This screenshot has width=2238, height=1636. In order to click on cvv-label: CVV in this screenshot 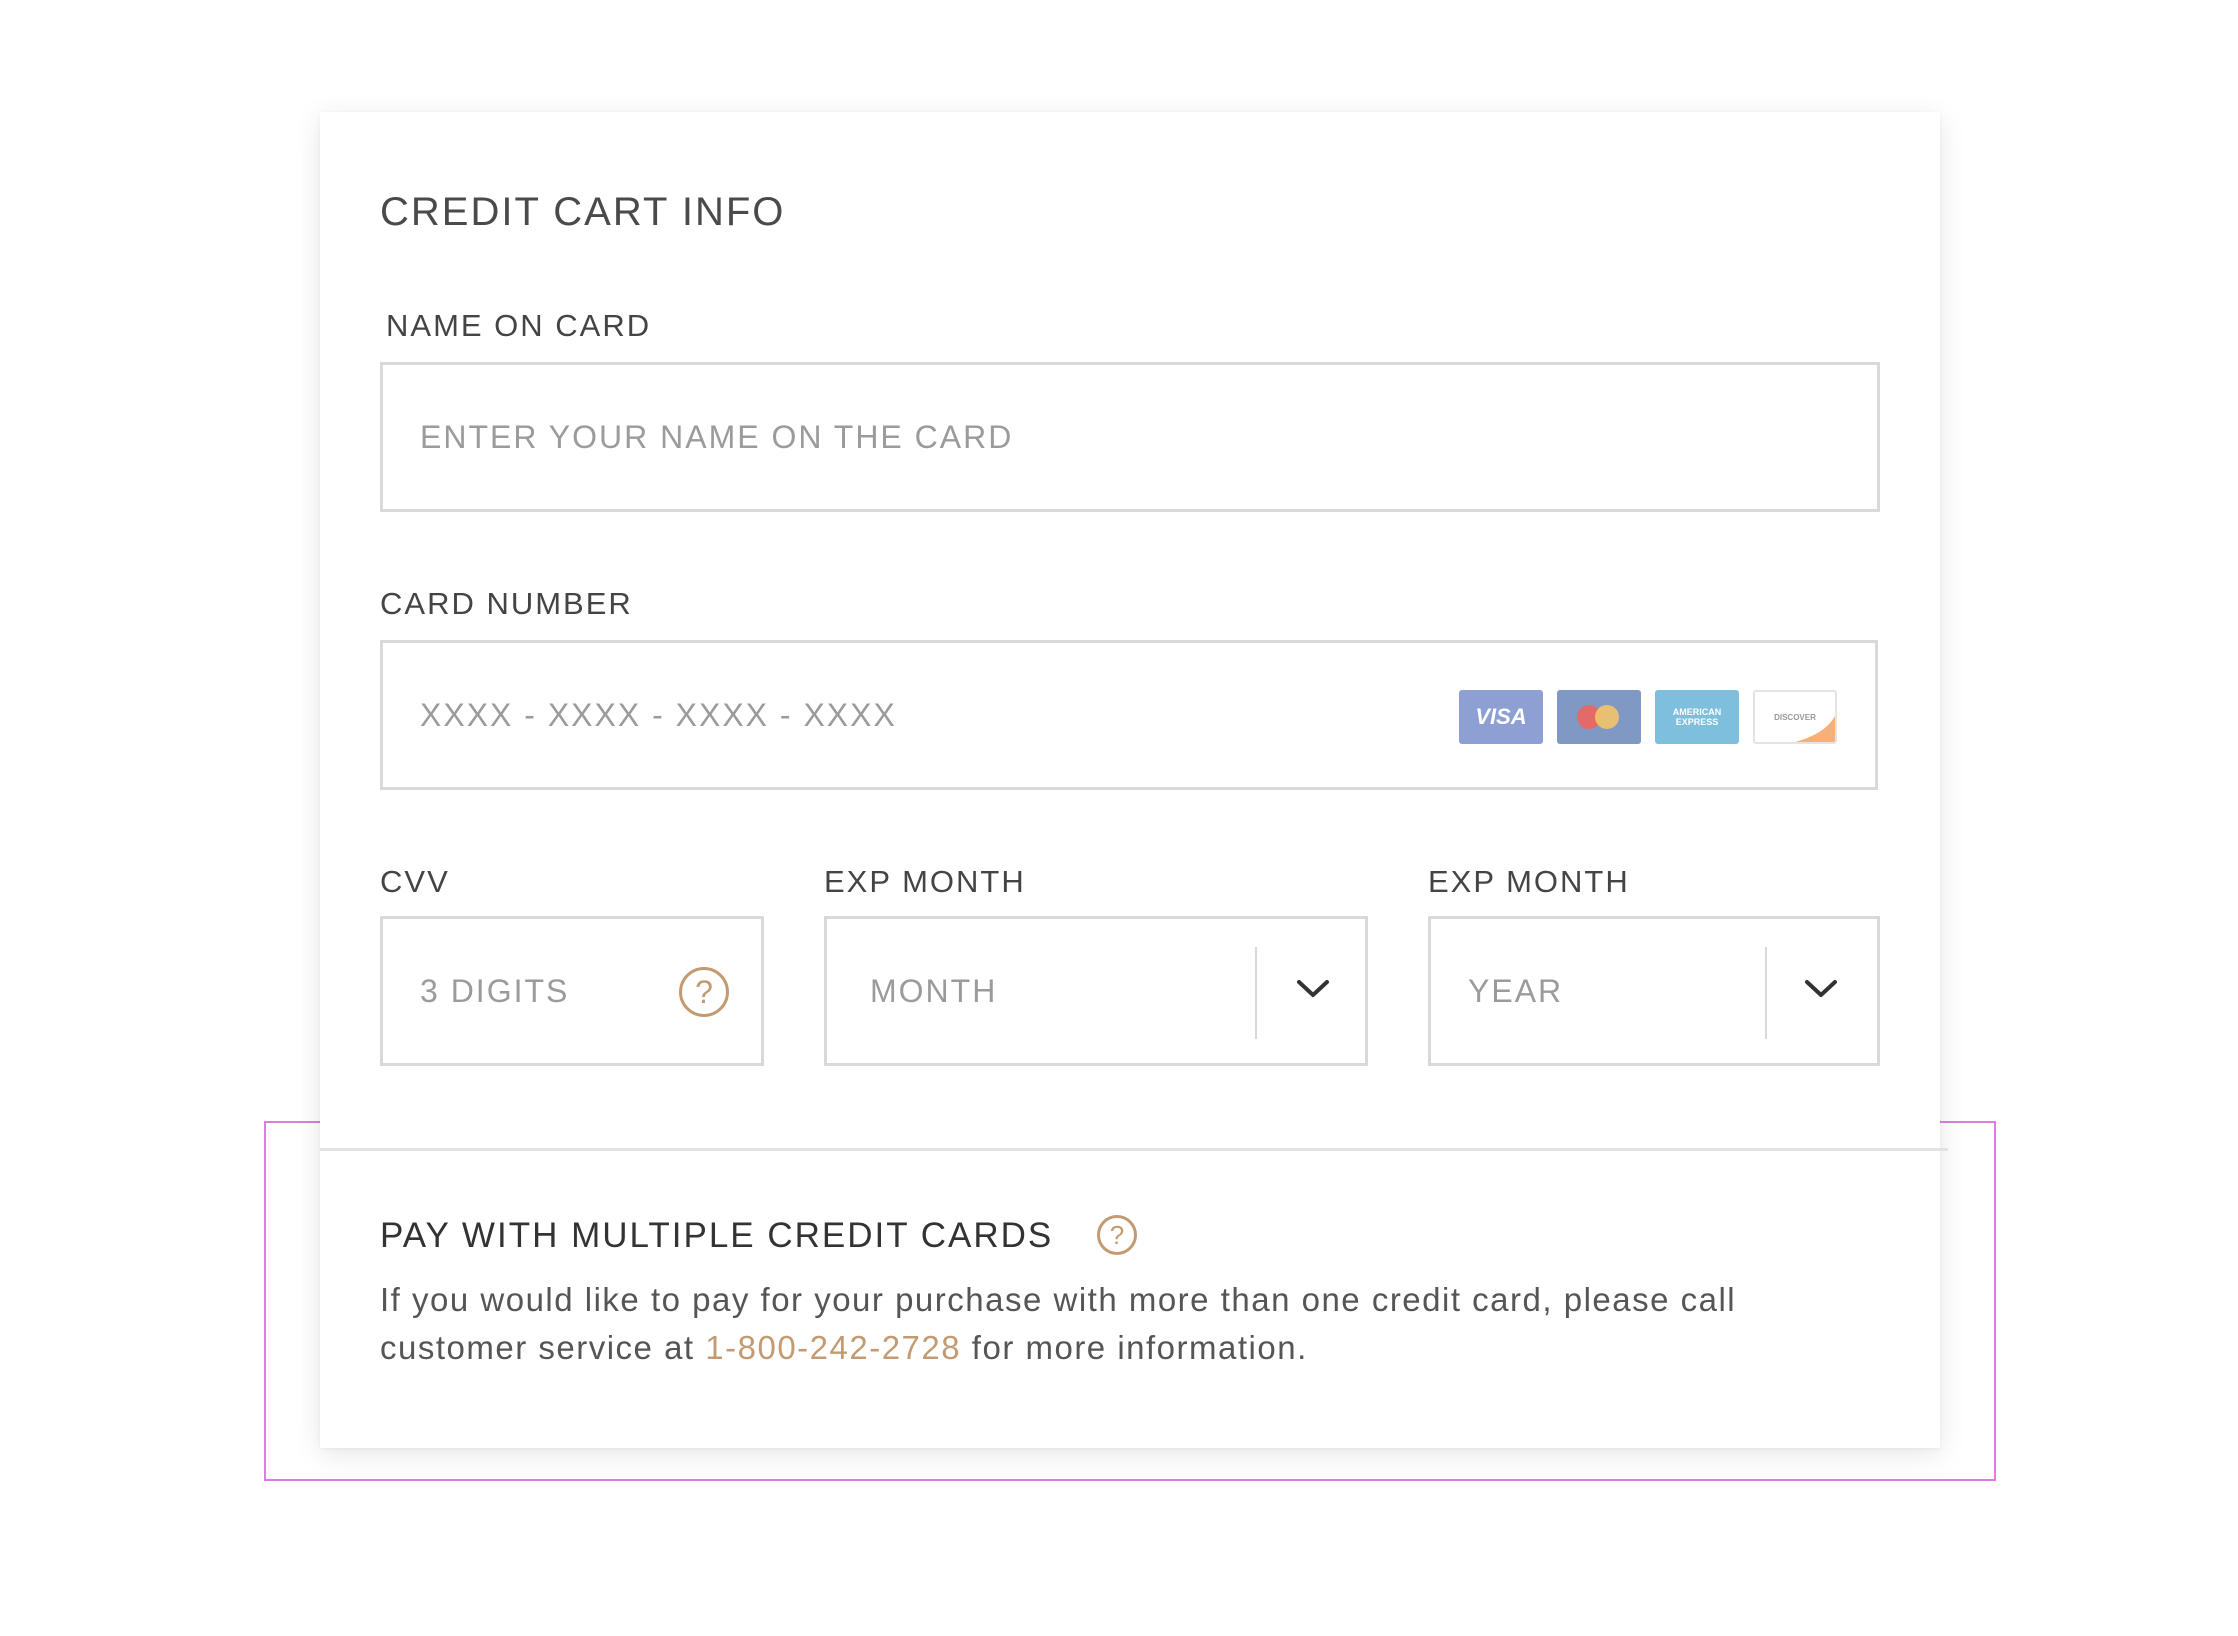, I will do `click(415, 881)`.